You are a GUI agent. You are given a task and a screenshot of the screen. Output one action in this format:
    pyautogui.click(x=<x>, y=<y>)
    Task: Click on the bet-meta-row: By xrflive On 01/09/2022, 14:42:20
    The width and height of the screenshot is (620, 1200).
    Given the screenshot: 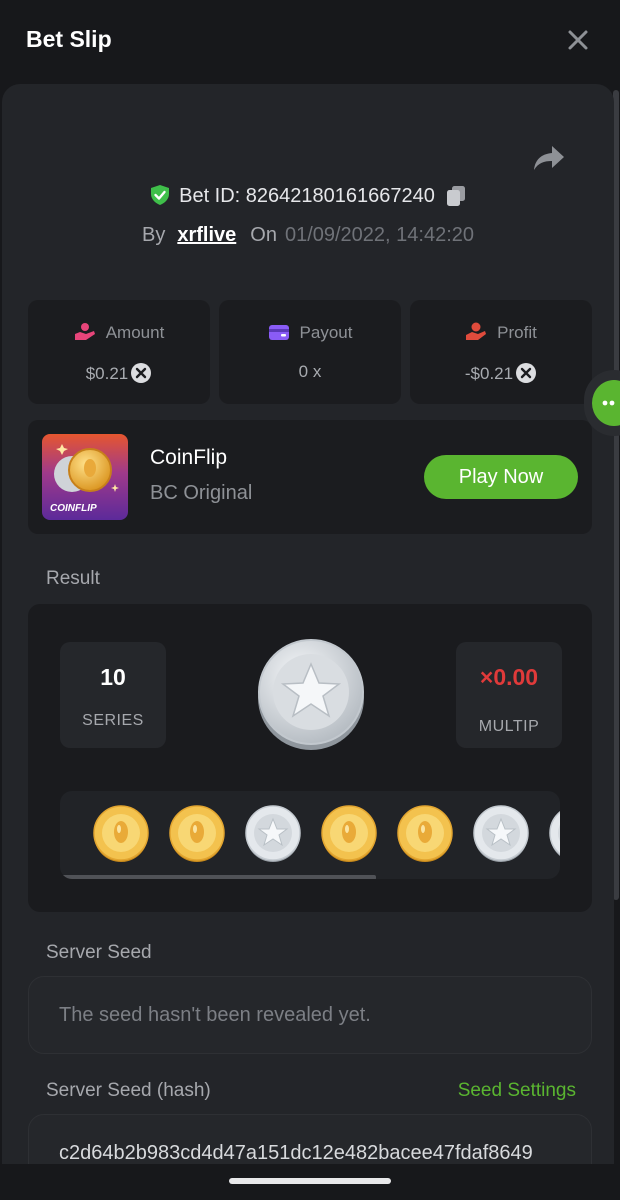 What is the action you would take?
    pyautogui.click(x=308, y=235)
    